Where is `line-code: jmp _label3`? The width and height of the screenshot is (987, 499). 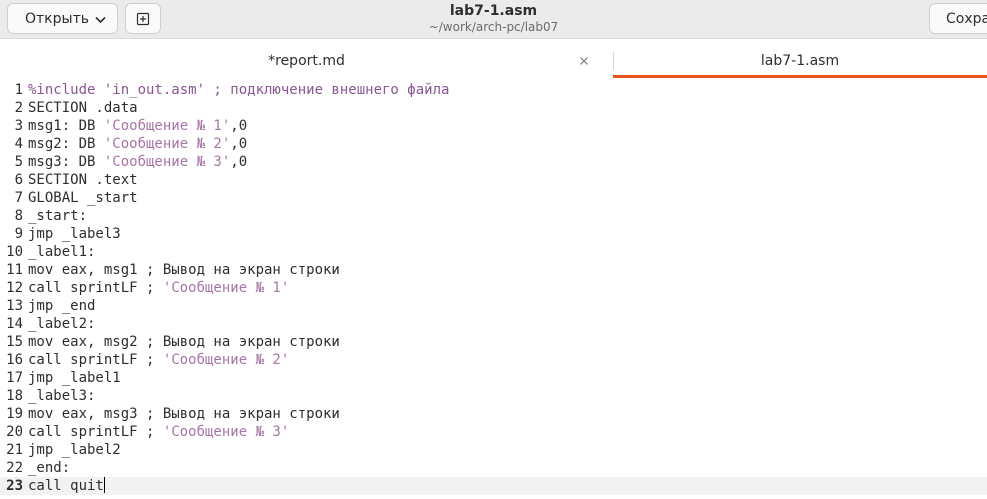 line-code: jmp _label3 is located at coordinates (74, 234).